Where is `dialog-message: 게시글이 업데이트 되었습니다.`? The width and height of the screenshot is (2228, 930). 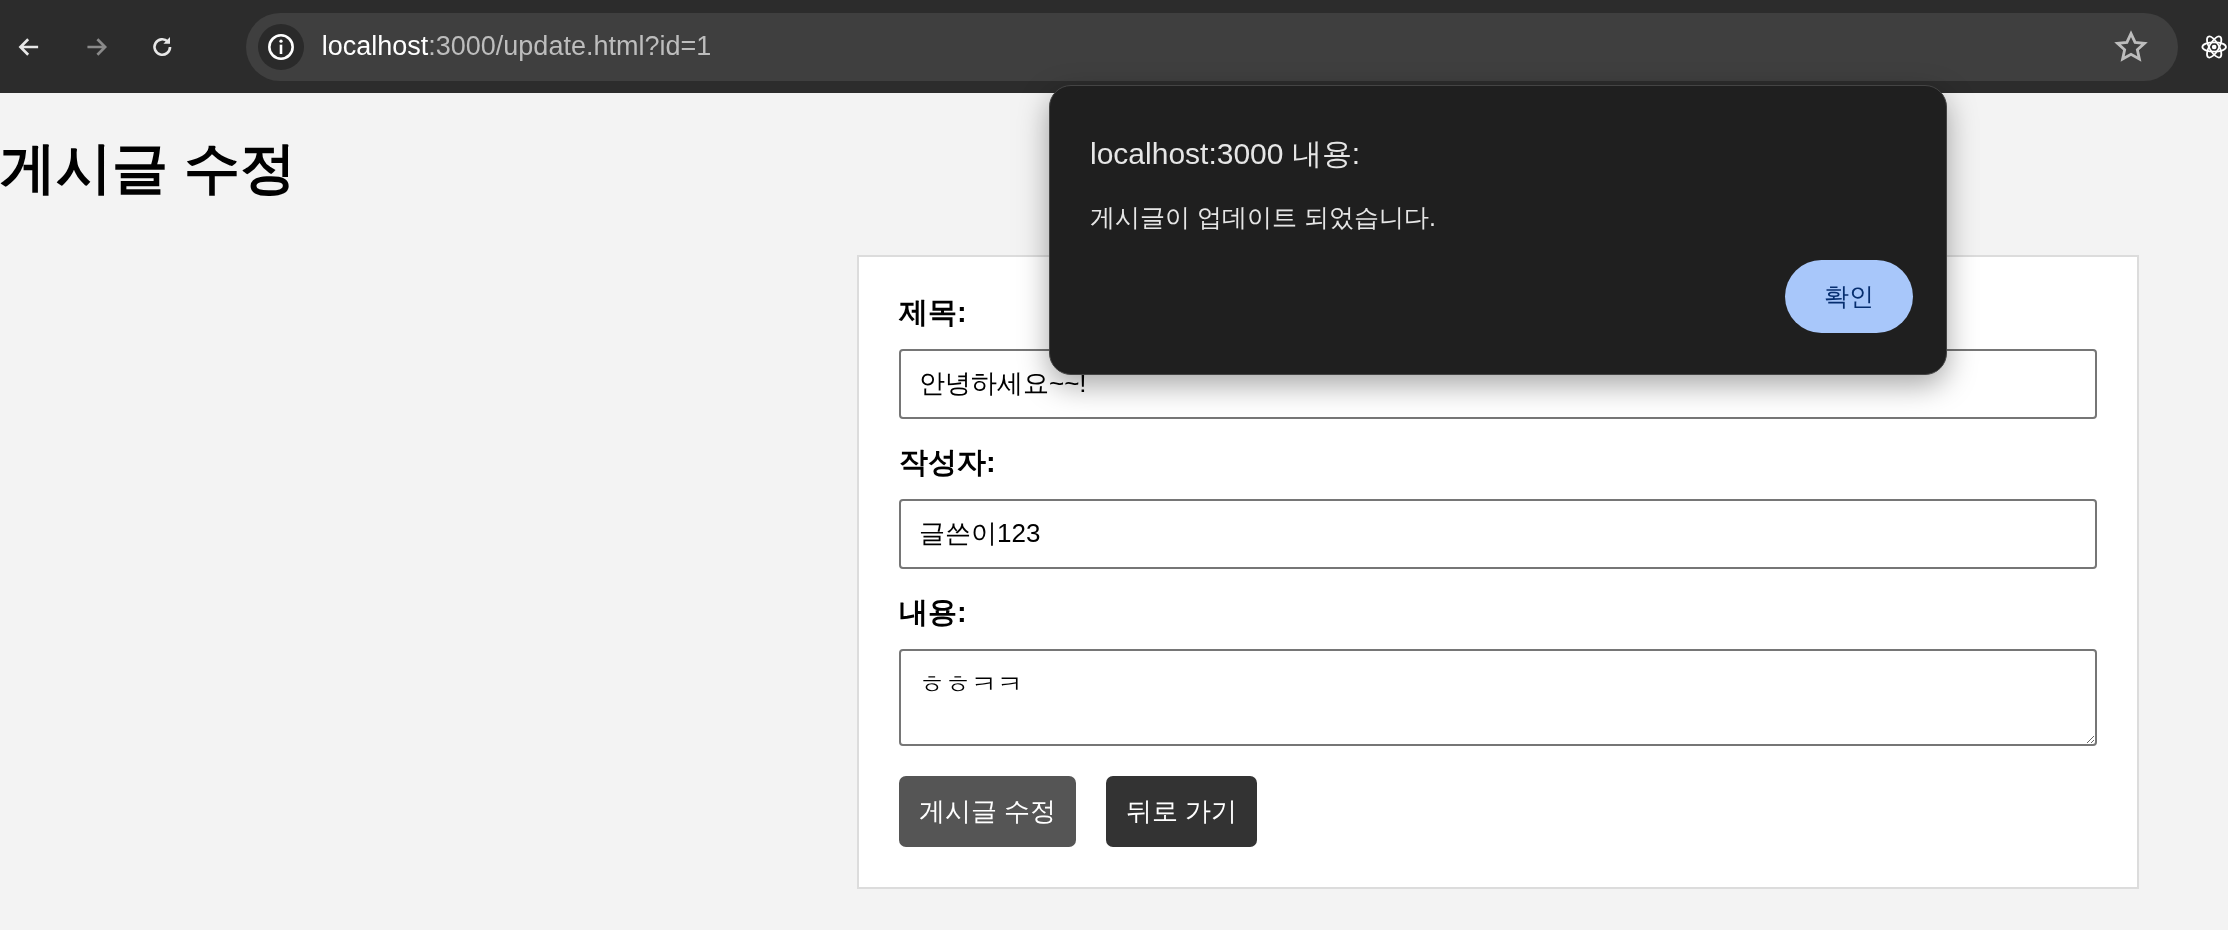
dialog-message: 게시글이 업데이트 되었습니다. is located at coordinates (1263, 217).